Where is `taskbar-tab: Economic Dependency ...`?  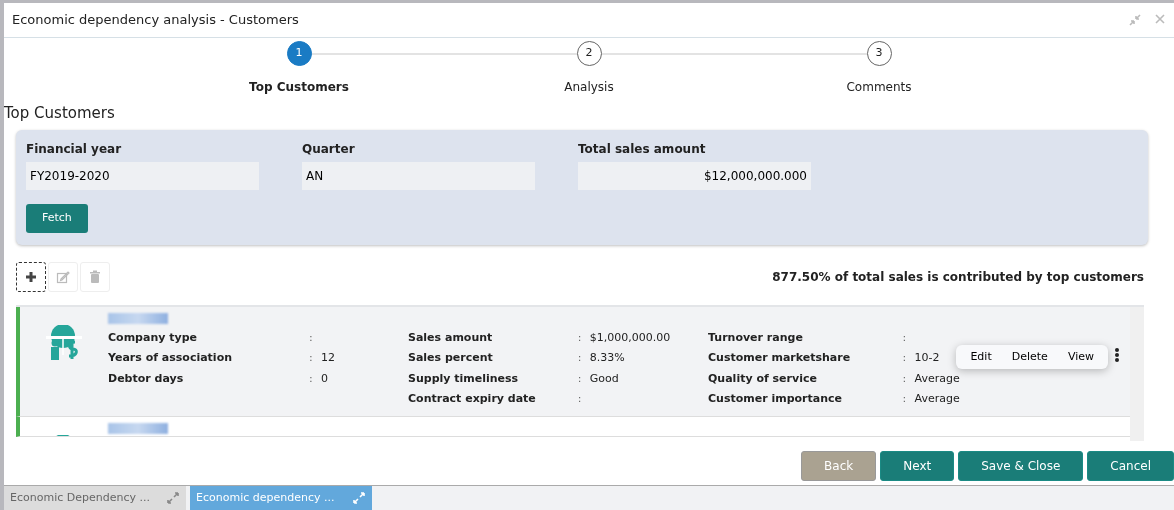
taskbar-tab: Economic Dependency ... is located at coordinates (95, 498).